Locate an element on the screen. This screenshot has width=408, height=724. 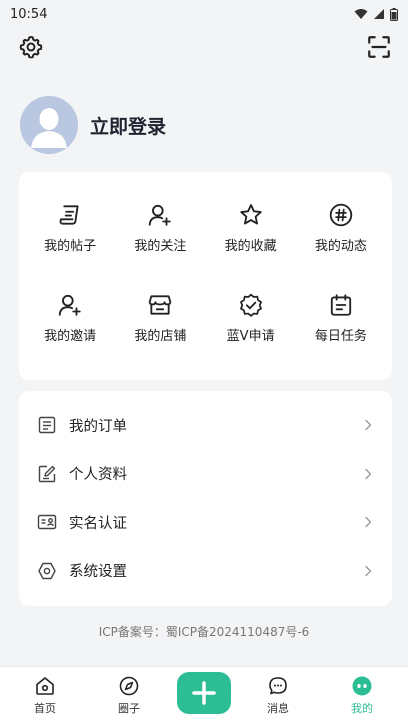
grid-item-label: 我的店铺 is located at coordinates (160, 336).